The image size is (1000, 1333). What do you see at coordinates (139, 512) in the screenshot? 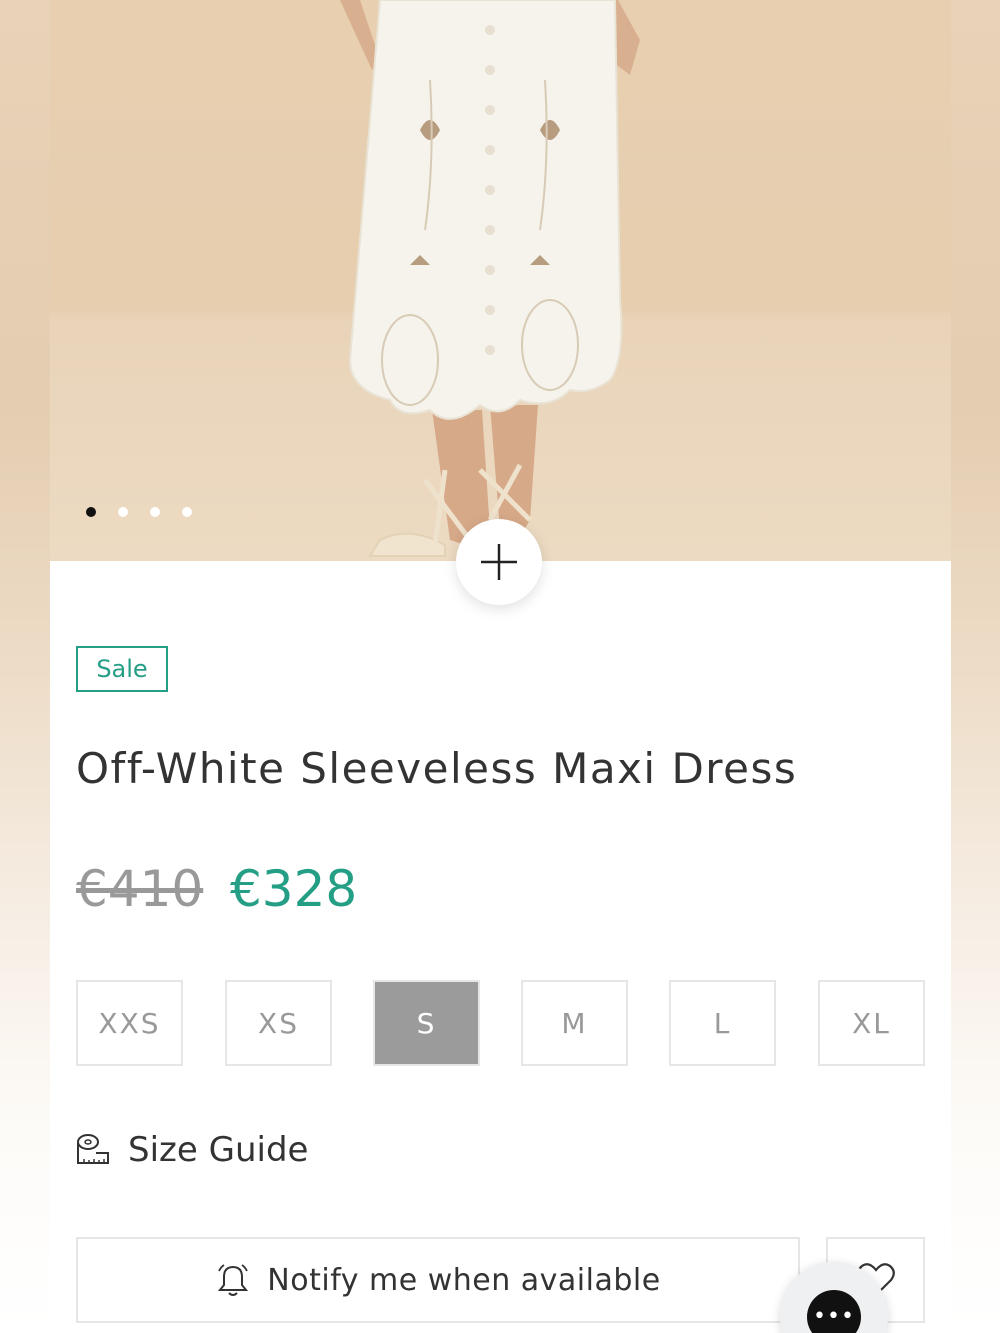
I see `image-pagination` at bounding box center [139, 512].